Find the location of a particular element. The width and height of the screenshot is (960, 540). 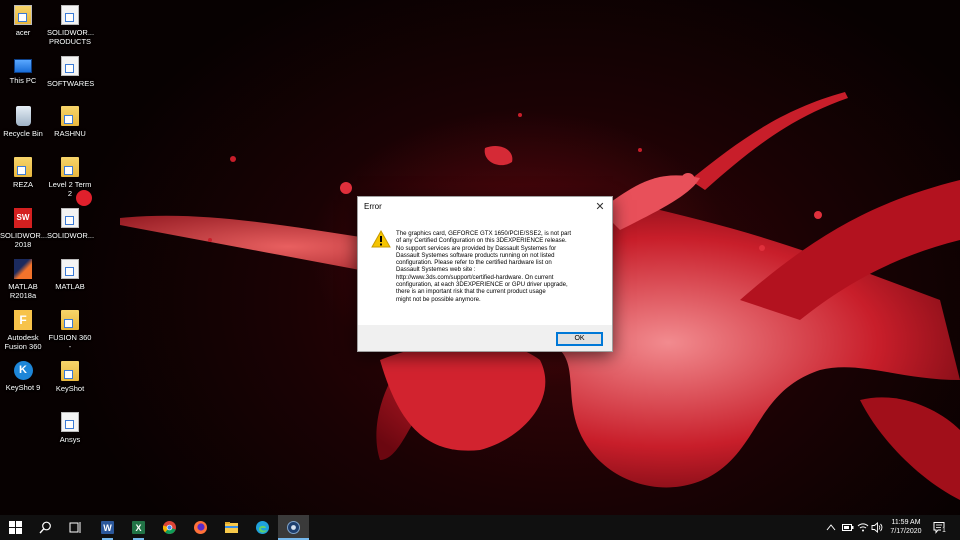

taskbar-chrome is located at coordinates (169, 527).